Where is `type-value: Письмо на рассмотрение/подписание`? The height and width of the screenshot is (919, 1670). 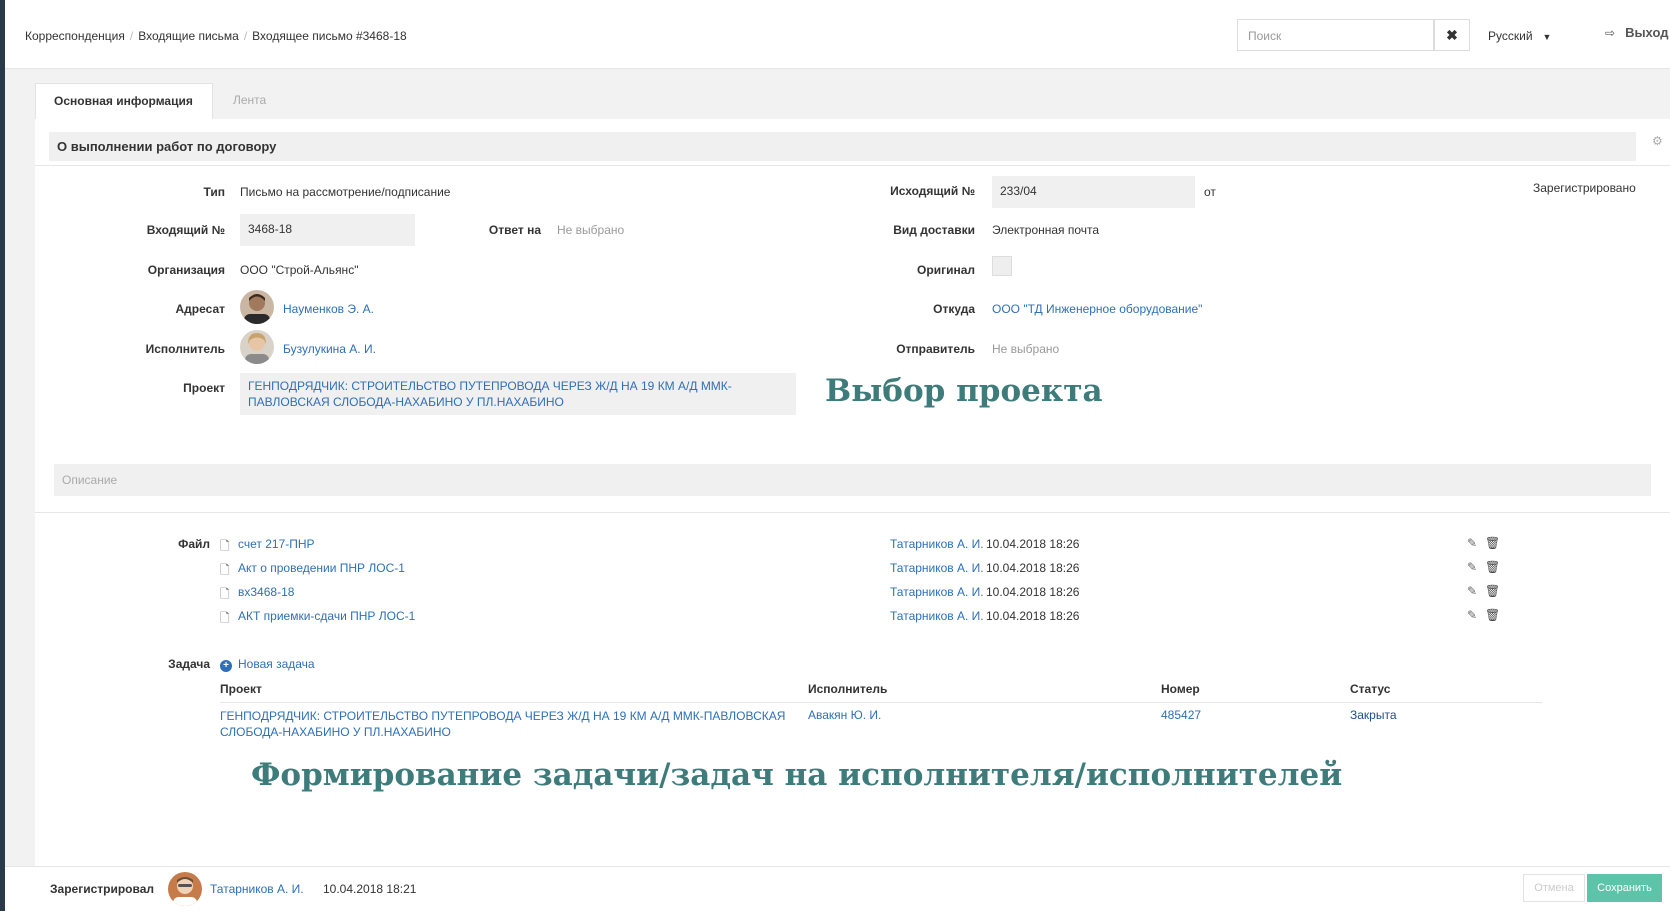 type-value: Письмо на рассмотрение/подписание is located at coordinates (345, 192).